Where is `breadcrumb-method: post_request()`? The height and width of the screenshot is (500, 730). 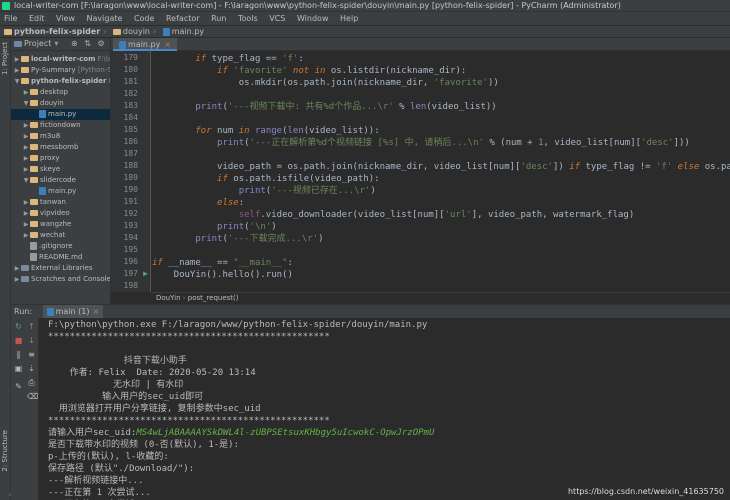 breadcrumb-method: post_request() is located at coordinates (213, 298).